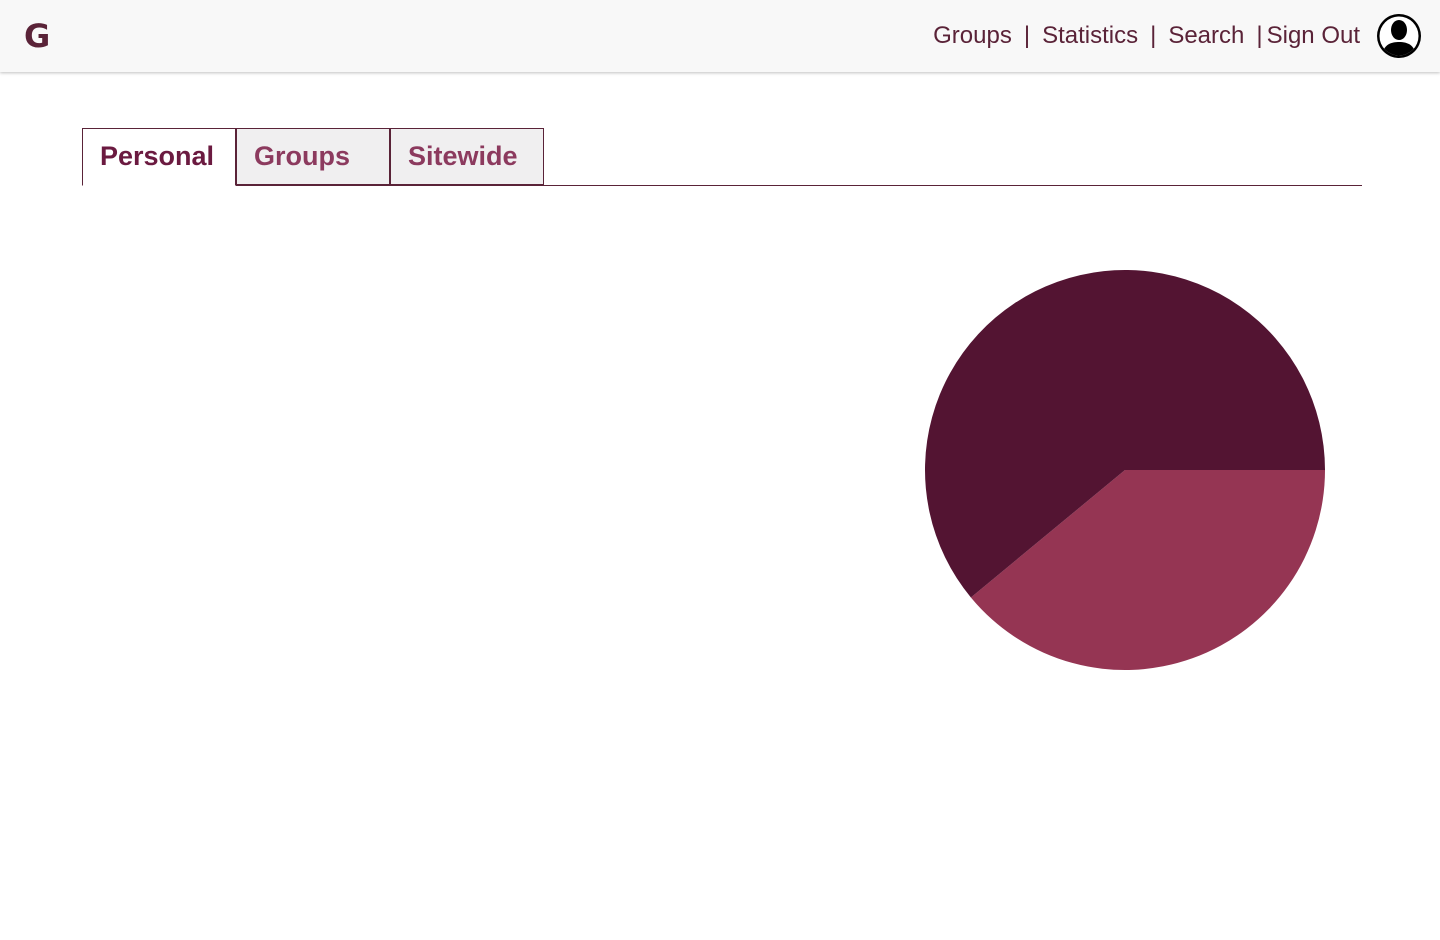 The image size is (1440, 940). What do you see at coordinates (37, 36) in the screenshot?
I see `site-logo: G` at bounding box center [37, 36].